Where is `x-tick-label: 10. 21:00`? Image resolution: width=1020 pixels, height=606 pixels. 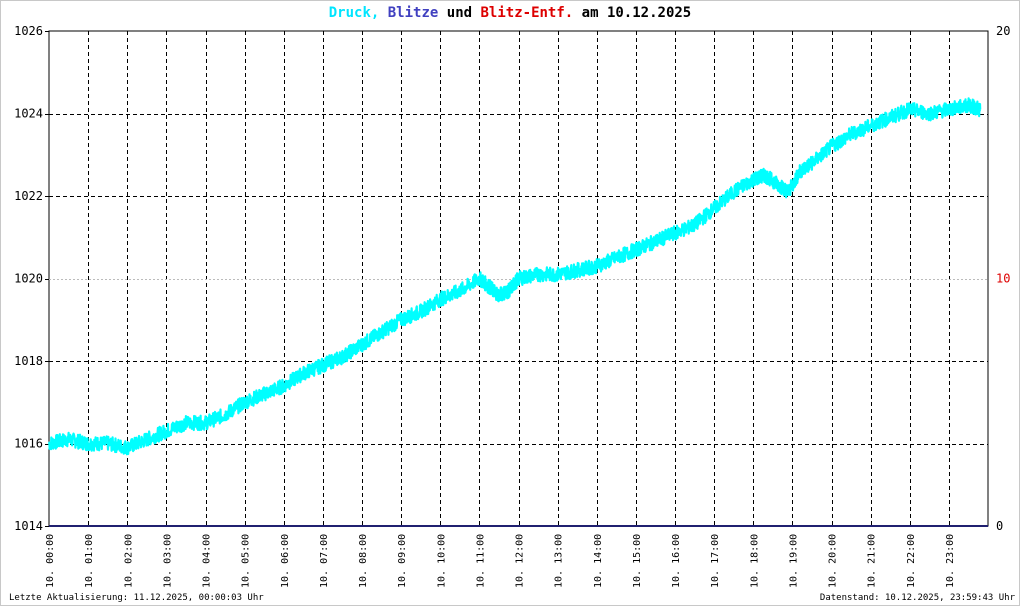
x-tick-label: 10. 21:00 is located at coordinates (872, 561).